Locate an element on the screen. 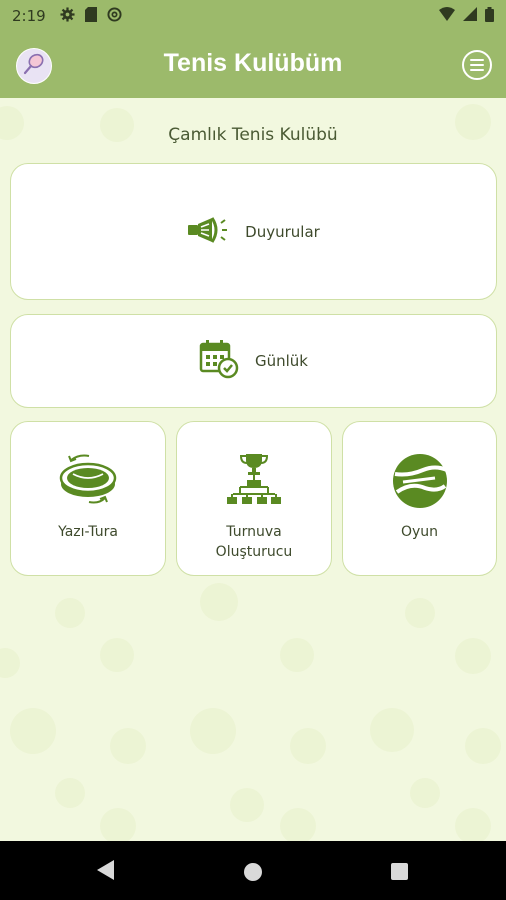 The height and width of the screenshot is (900, 506). app-bar: Tenis Kulübüm is located at coordinates (253, 65).